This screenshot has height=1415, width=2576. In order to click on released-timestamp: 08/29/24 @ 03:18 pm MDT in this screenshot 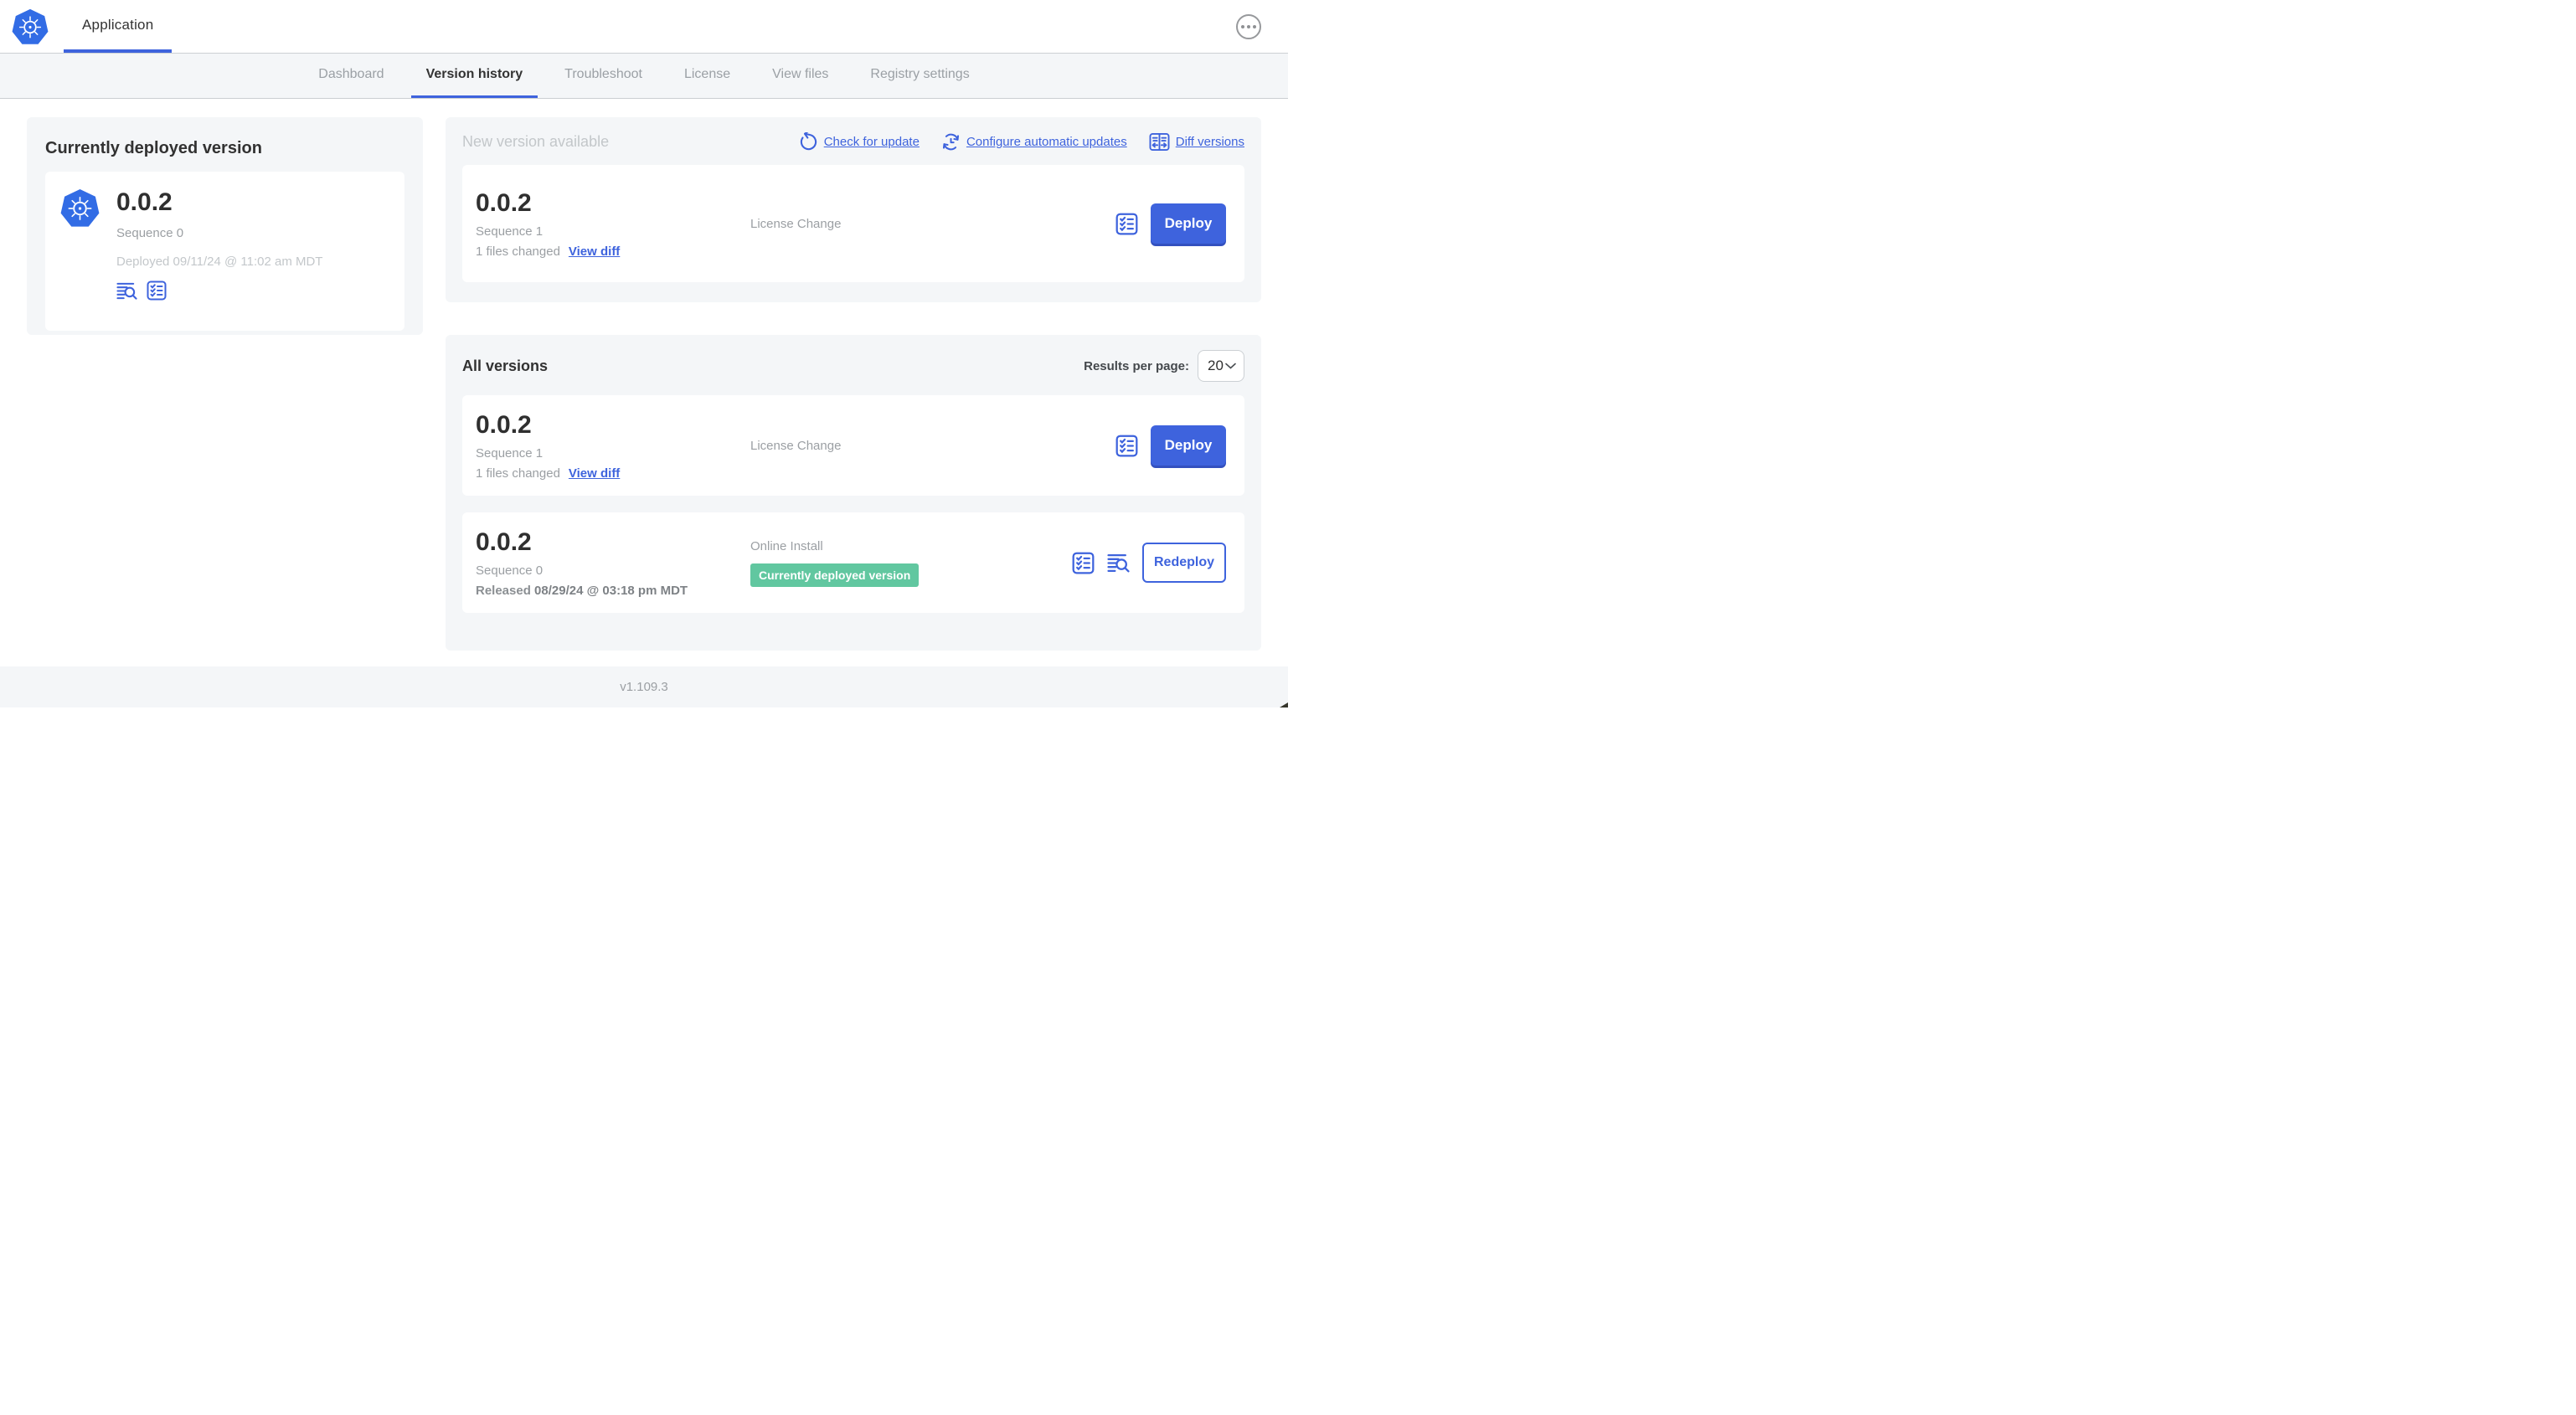, I will do `click(611, 590)`.